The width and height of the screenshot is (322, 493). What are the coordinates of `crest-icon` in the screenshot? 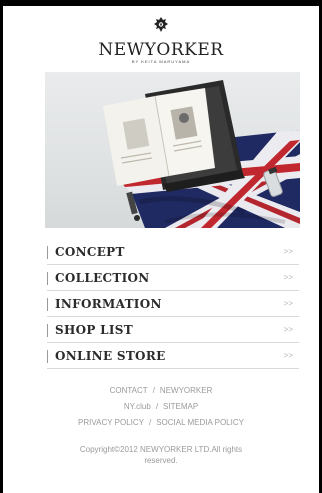 It's located at (161, 24).